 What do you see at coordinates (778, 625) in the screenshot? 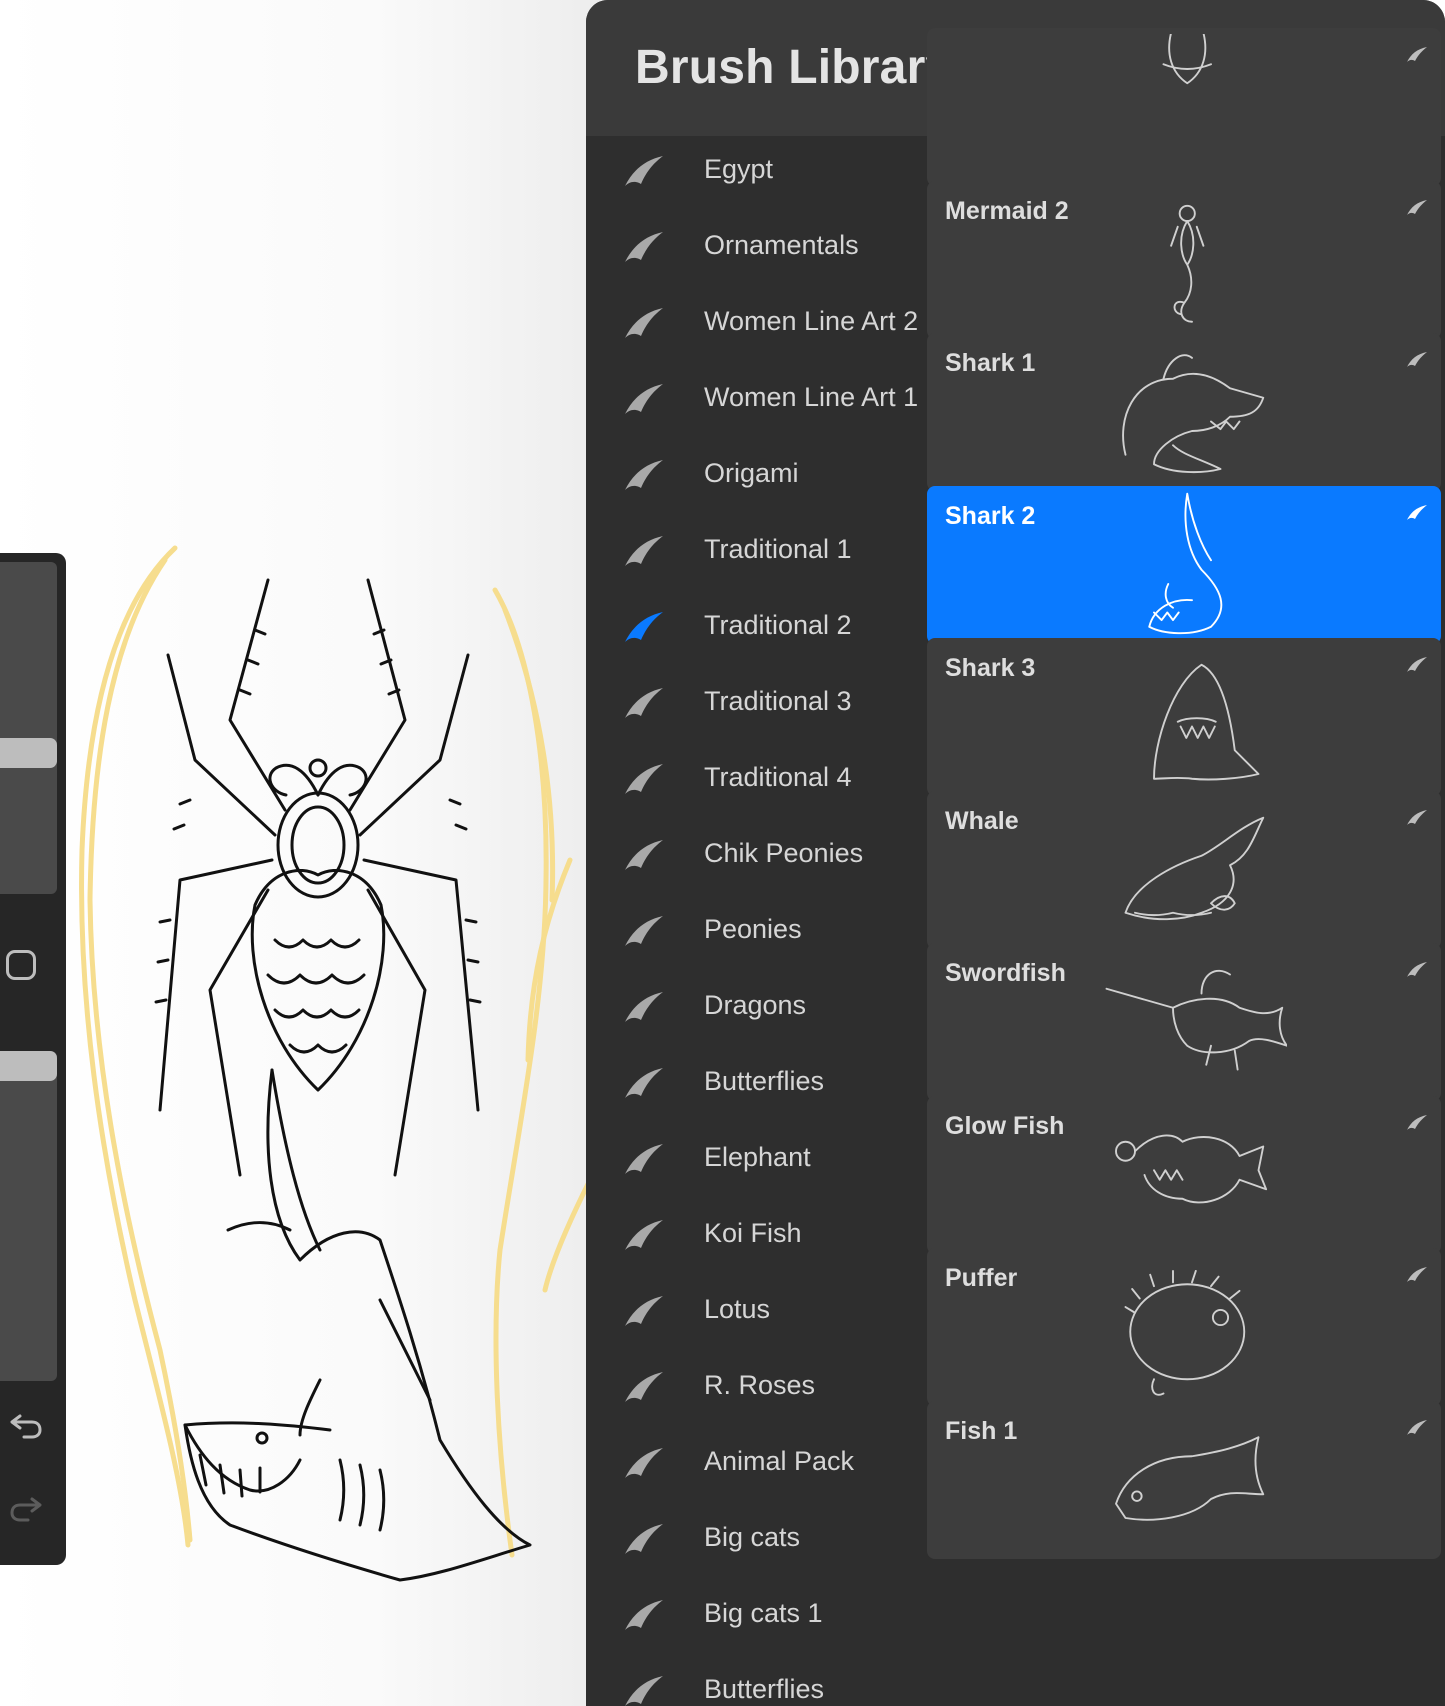
I see `brush-set-label: Traditional 2` at bounding box center [778, 625].